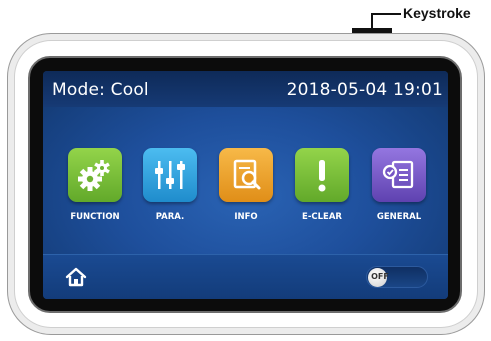 The width and height of the screenshot is (491, 341). I want to click on keystroke-callout-label: Keystroke, so click(437, 13).